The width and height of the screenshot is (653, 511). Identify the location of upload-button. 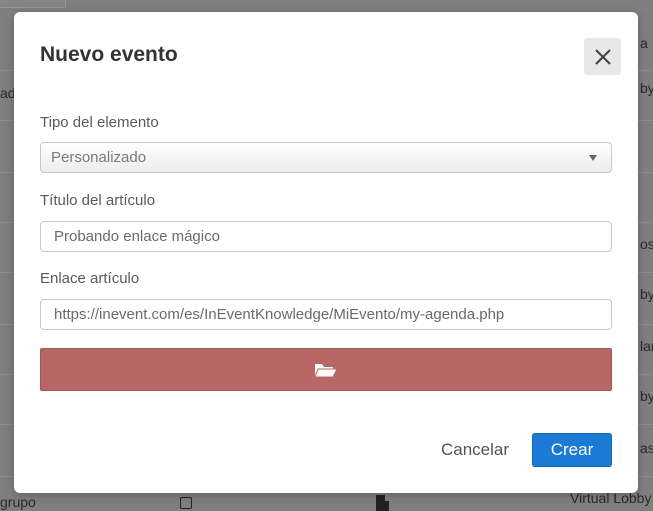
(326, 369).